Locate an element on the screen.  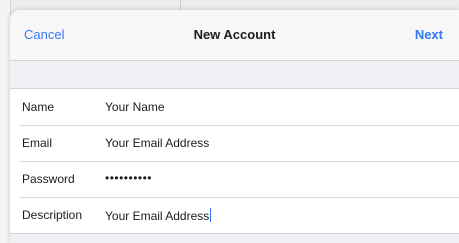
name-field: Your Name is located at coordinates (270, 107).